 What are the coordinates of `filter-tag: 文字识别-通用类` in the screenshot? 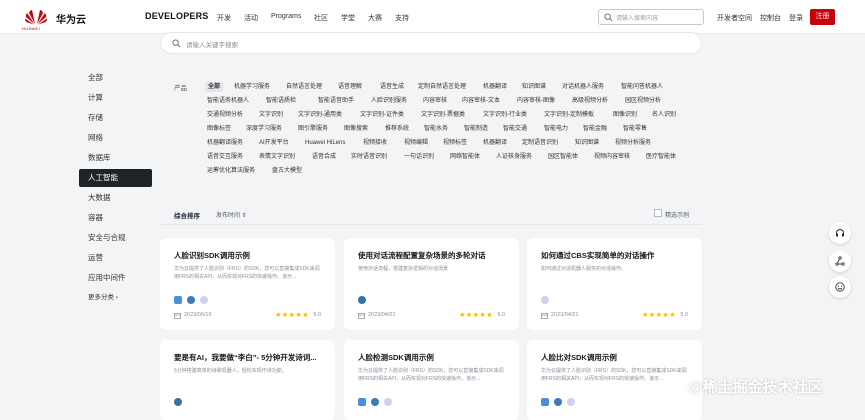 It's located at (320, 115).